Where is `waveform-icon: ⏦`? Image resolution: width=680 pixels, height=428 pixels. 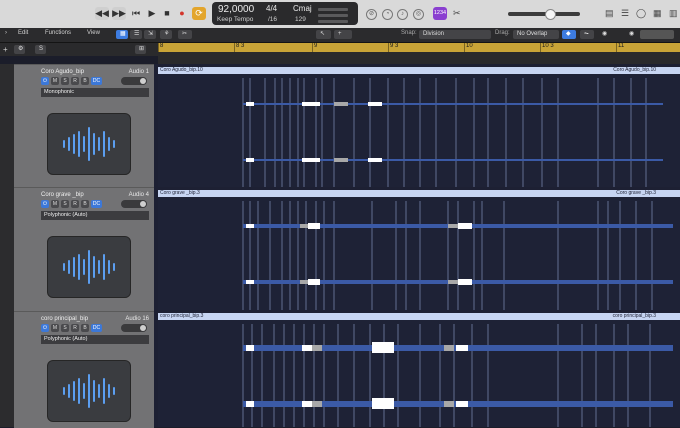 waveform-icon: ⏦ is located at coordinates (587, 34).